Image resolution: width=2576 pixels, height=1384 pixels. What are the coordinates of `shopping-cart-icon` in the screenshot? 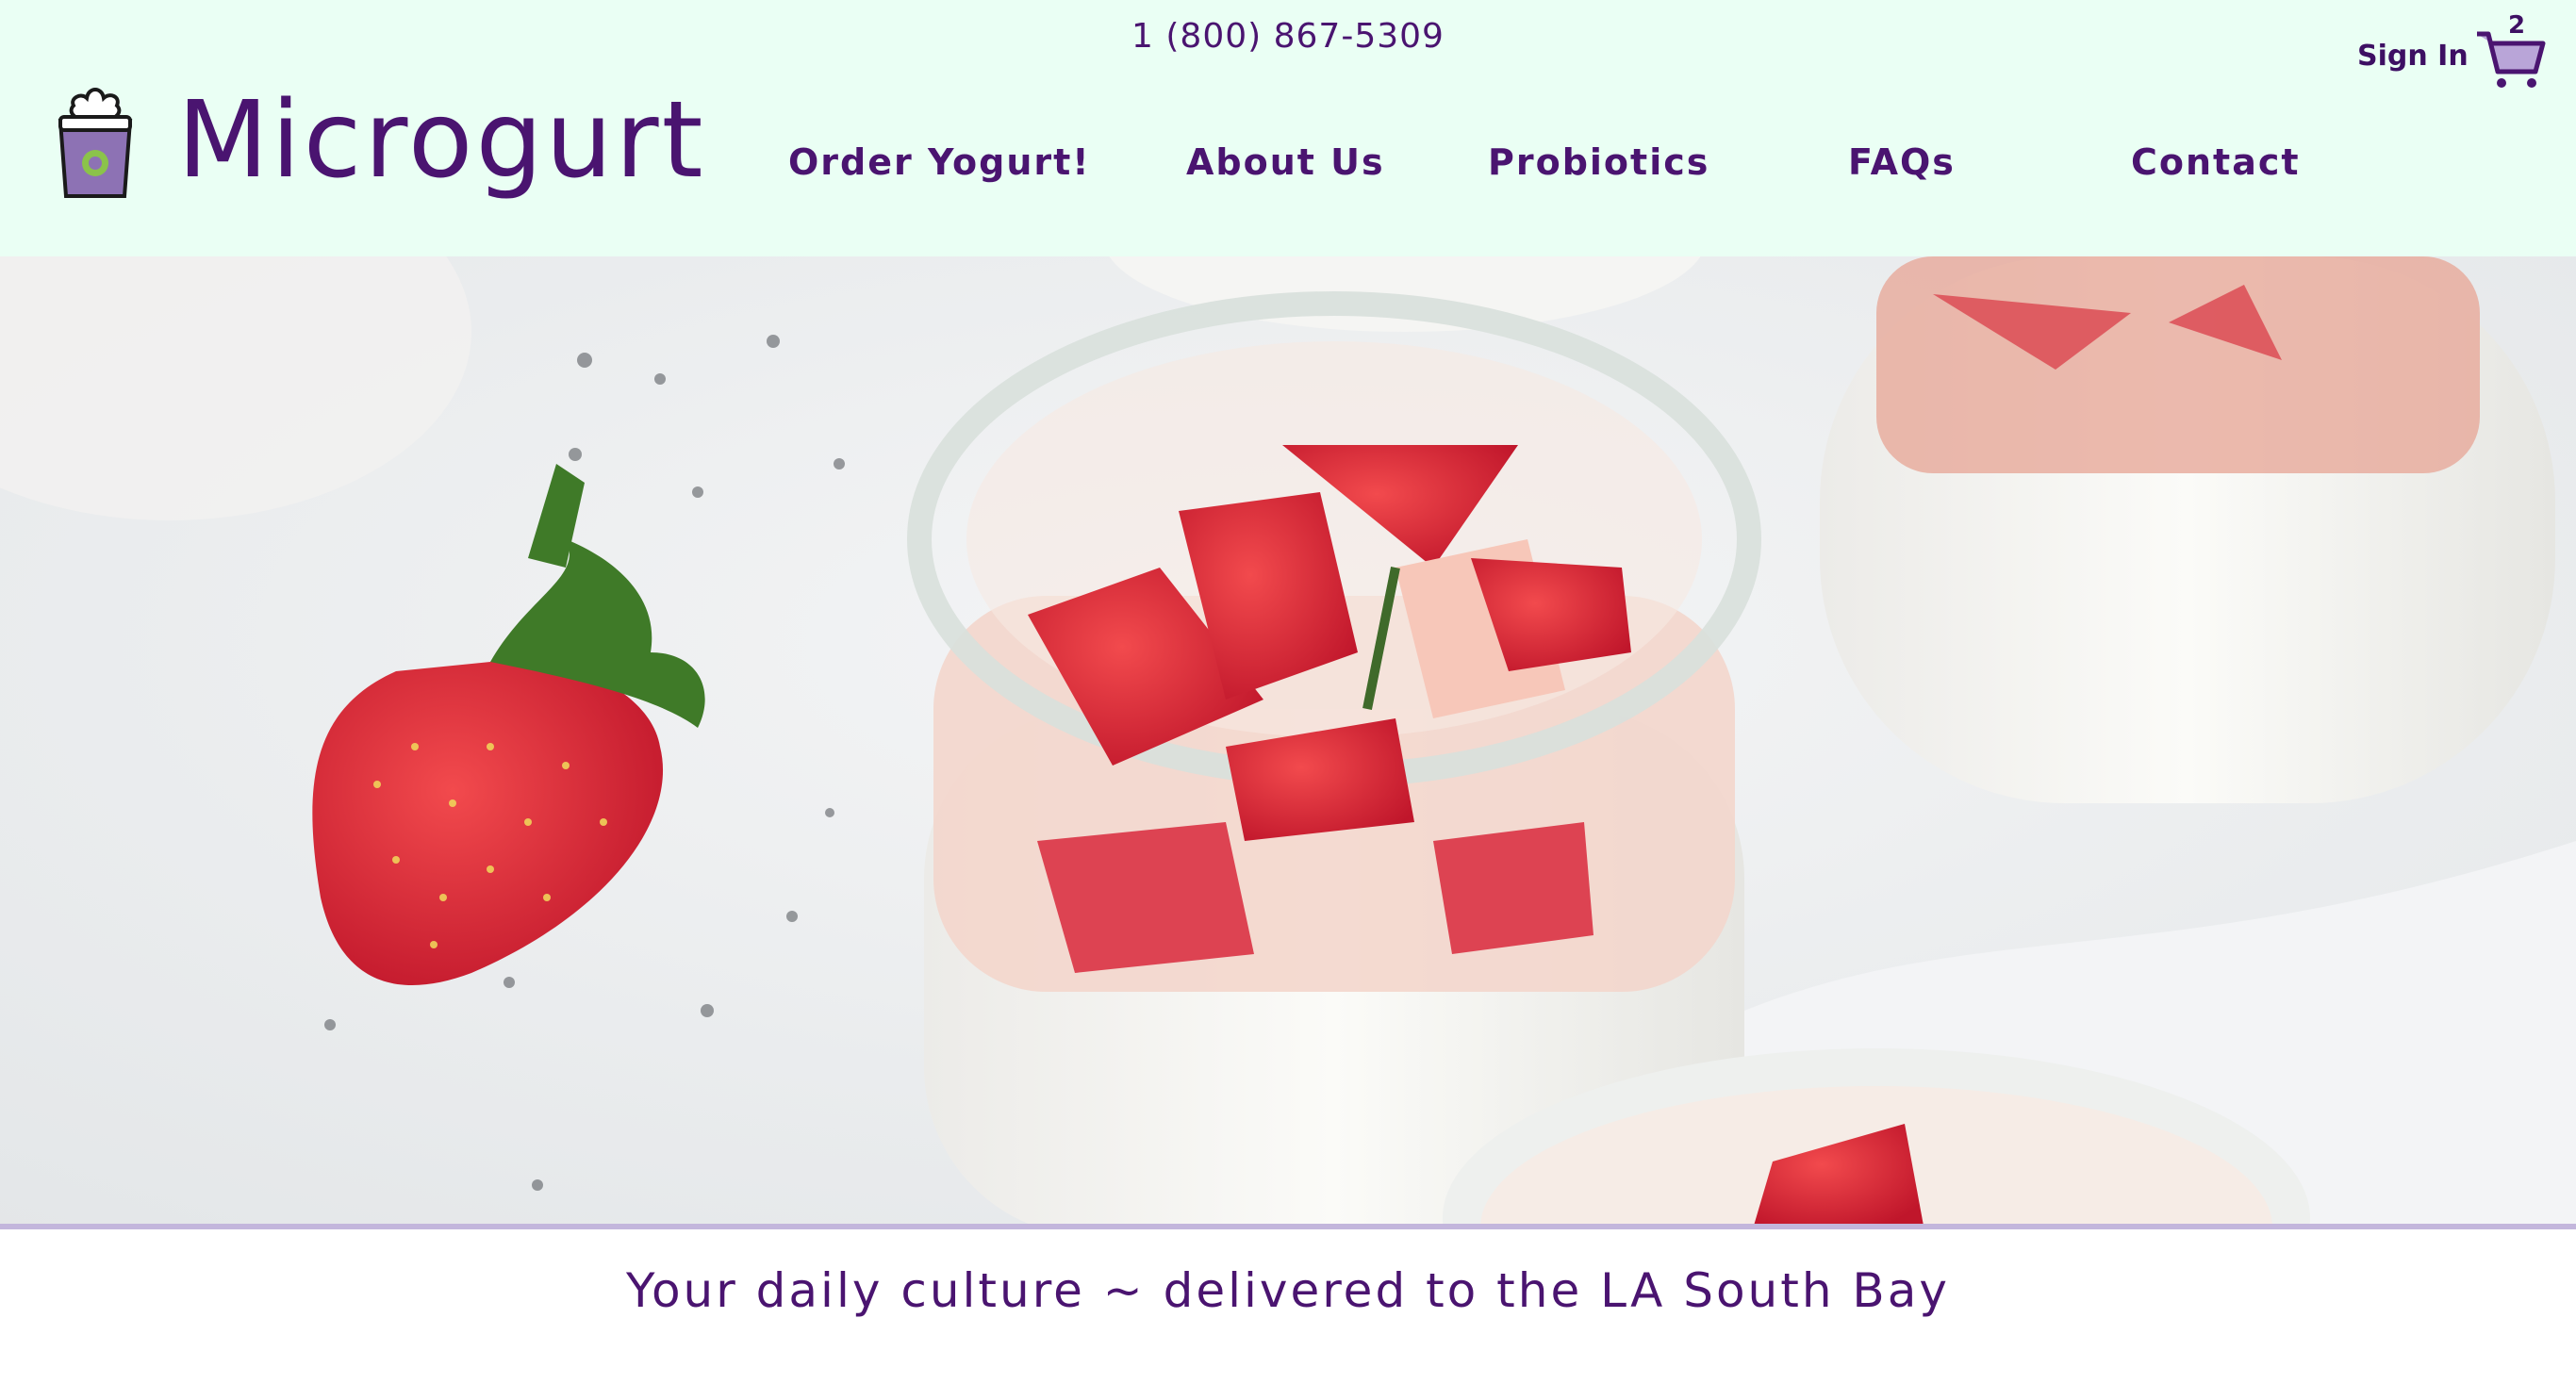 It's located at (2510, 59).